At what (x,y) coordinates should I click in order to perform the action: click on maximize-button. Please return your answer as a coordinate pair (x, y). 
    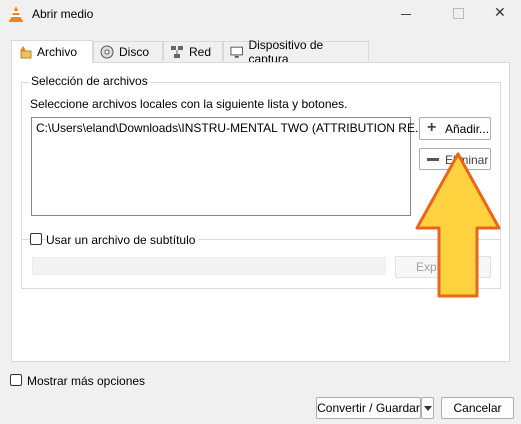
    Looking at the image, I should click on (459, 15).